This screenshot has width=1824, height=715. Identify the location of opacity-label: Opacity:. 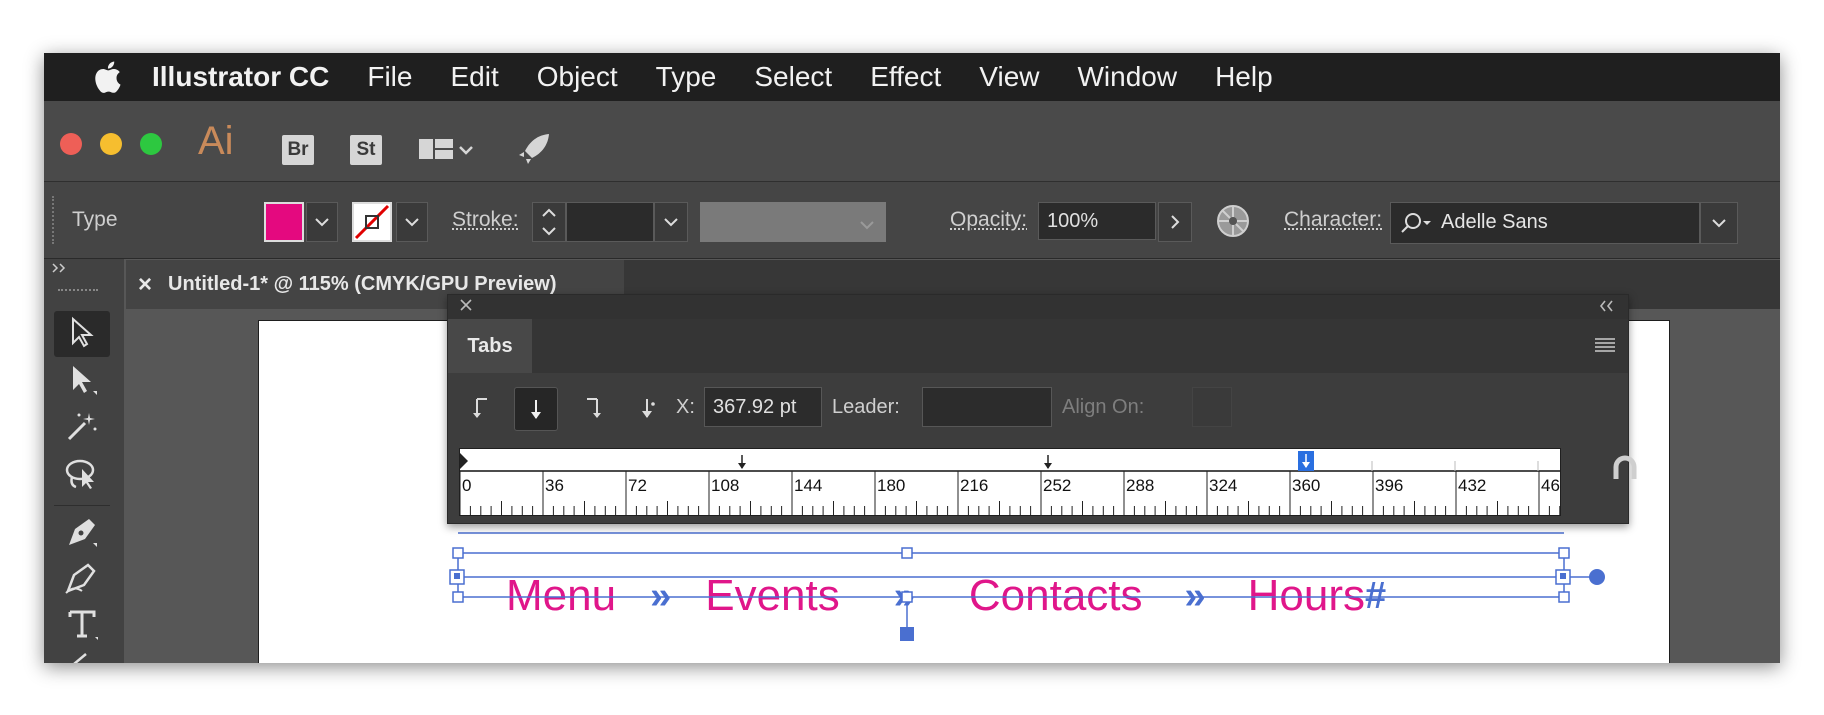
(988, 220).